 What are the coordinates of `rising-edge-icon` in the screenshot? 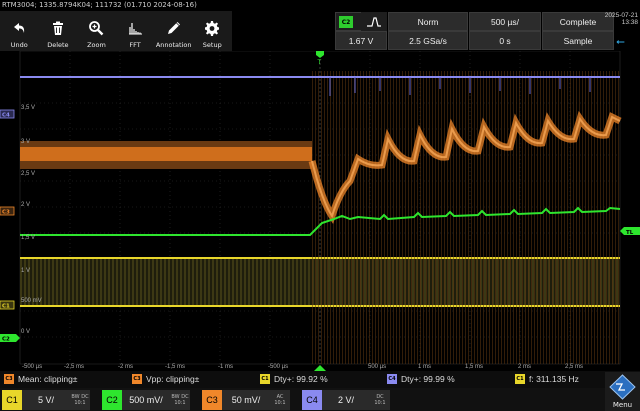 It's located at (374, 21).